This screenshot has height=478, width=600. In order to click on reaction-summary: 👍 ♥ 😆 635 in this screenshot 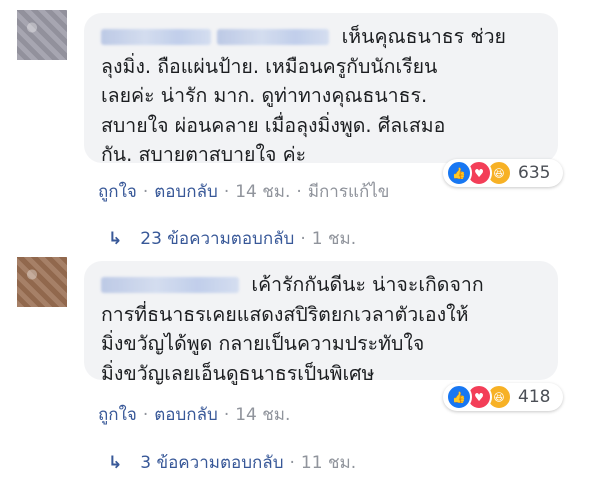, I will do `click(503, 173)`.